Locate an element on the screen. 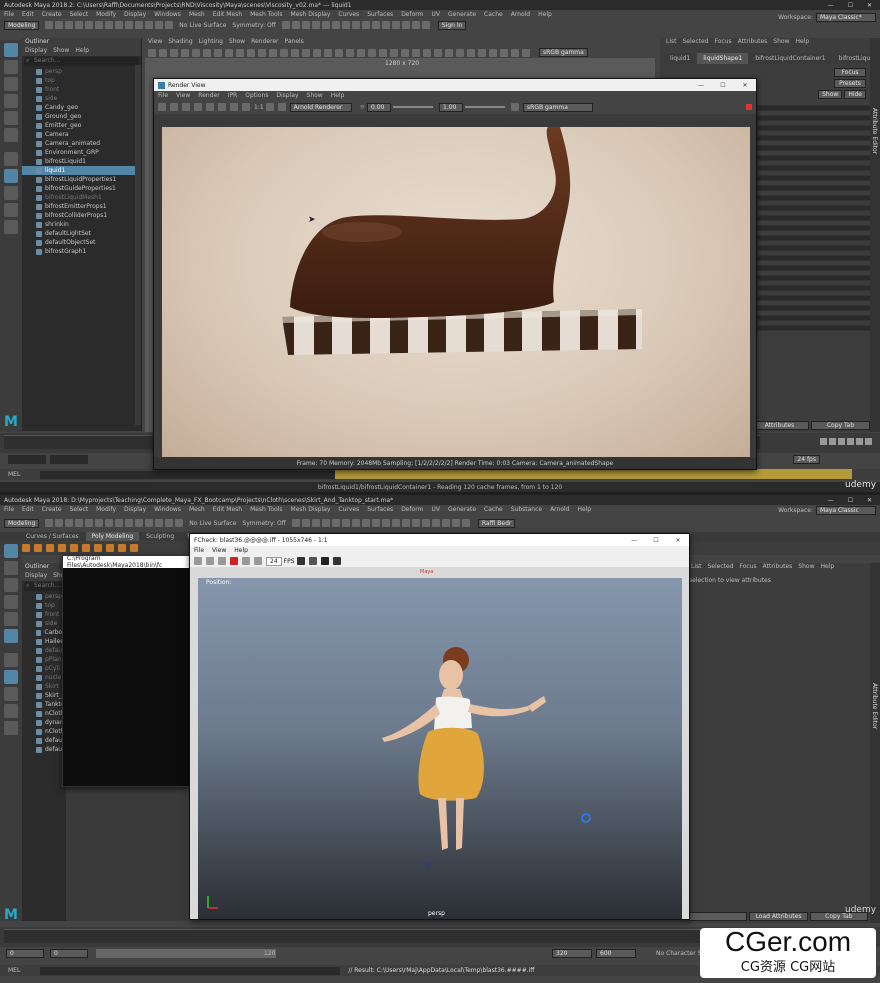 This screenshot has width=880, height=983. menu-item: Substance is located at coordinates (526, 509).